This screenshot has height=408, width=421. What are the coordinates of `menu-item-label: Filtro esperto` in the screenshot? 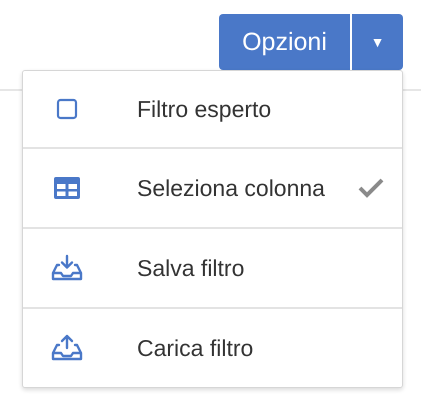 It's located at (204, 109).